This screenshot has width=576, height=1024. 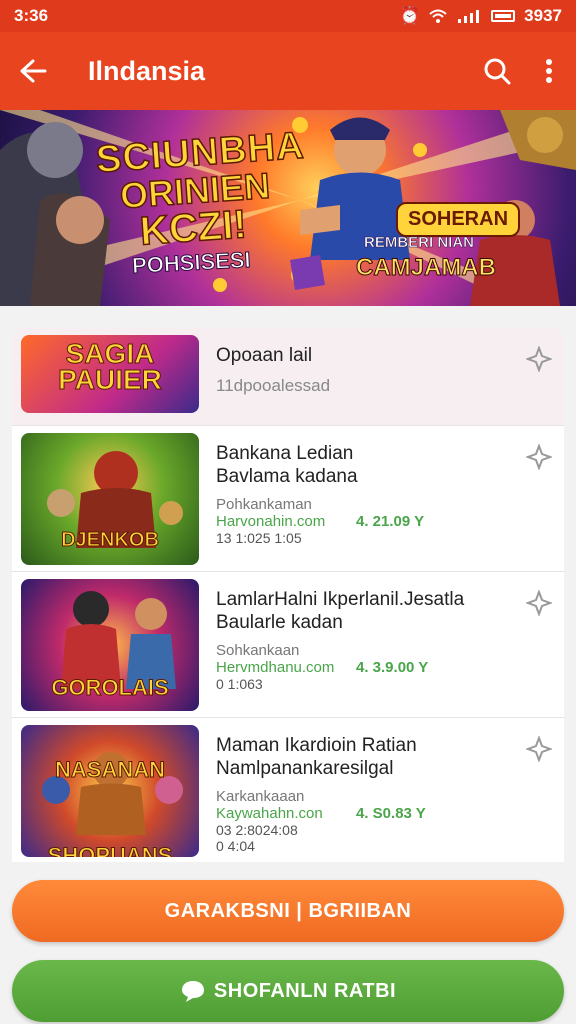 I want to click on banner-badge: SOHERAN, so click(x=458, y=219).